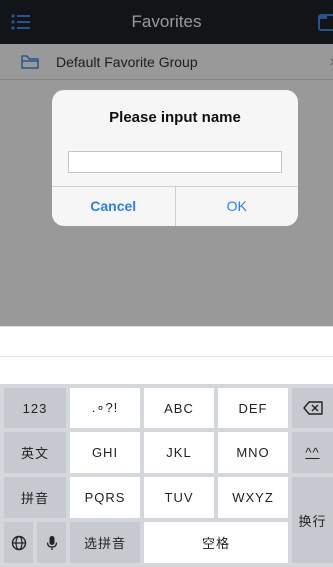 This screenshot has width=333, height=567. I want to click on key-select-pinyin: 选拼音, so click(105, 542).